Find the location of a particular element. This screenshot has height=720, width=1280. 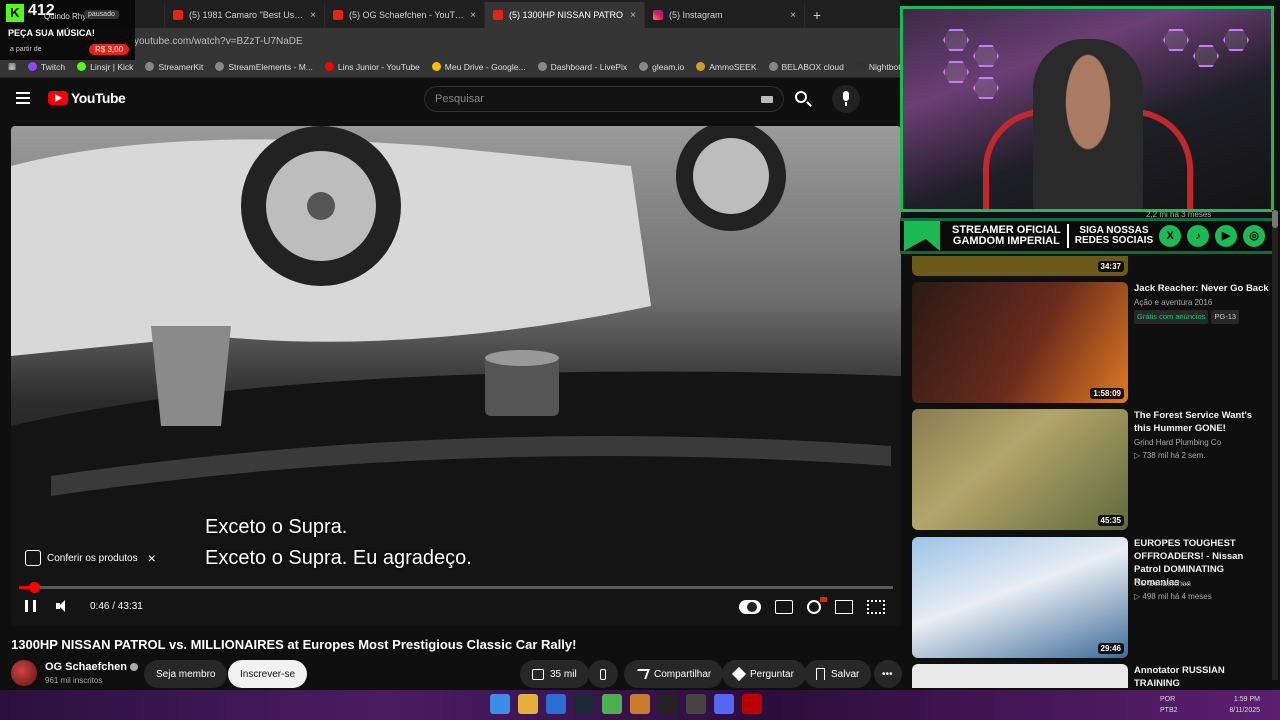

windows-start-icon is located at coordinates (500, 704).